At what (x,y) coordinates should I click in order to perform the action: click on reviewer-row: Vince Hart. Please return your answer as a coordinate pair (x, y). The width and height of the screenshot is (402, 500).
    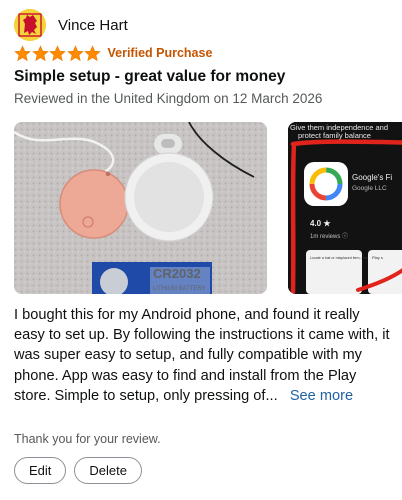
    Looking at the image, I should click on (71, 25).